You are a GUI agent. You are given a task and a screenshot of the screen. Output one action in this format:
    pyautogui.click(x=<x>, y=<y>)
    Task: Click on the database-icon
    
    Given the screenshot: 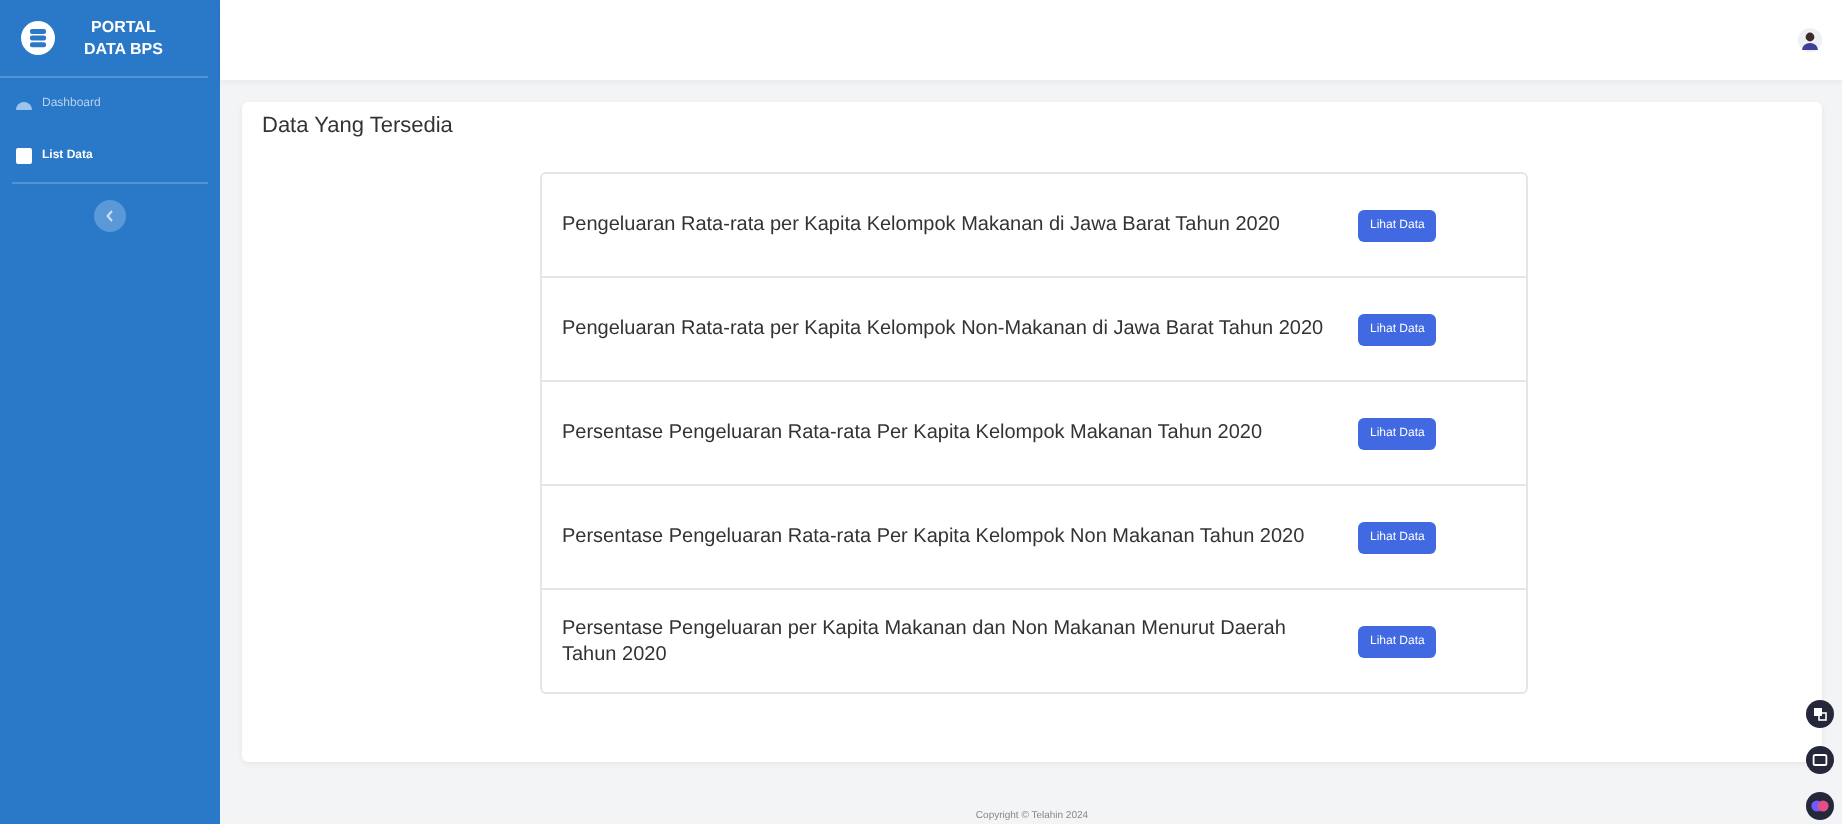 What is the action you would take?
    pyautogui.click(x=38, y=38)
    